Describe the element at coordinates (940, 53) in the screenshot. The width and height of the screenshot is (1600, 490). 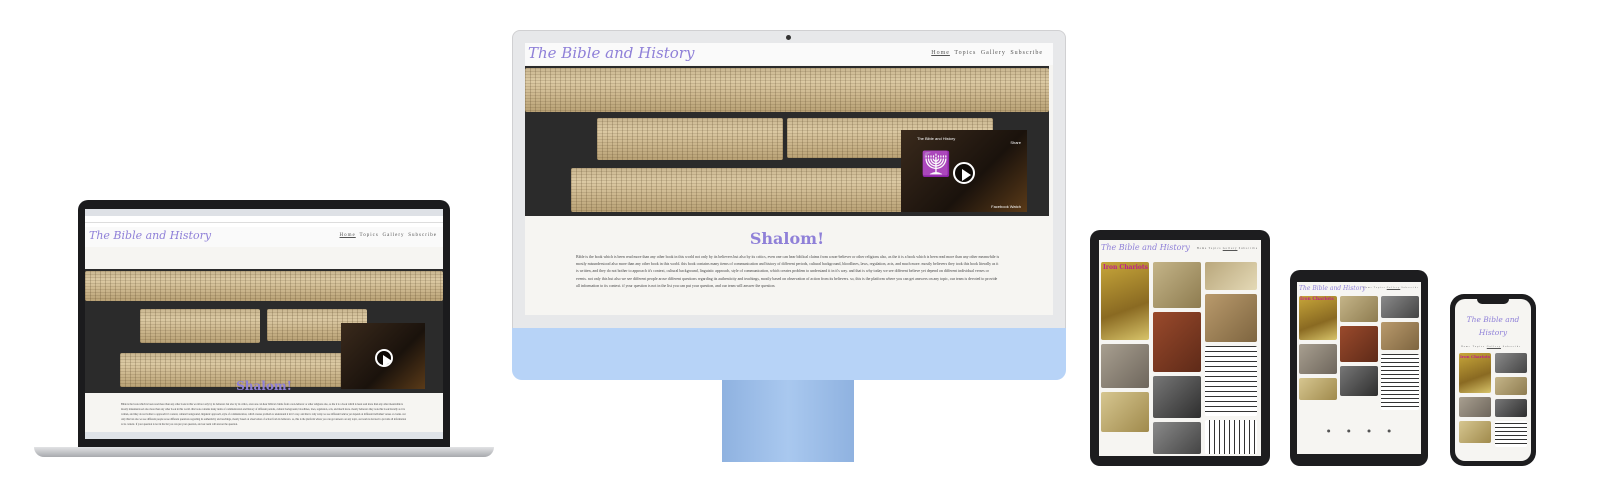
I see `imac-nav-home: Home` at that location.